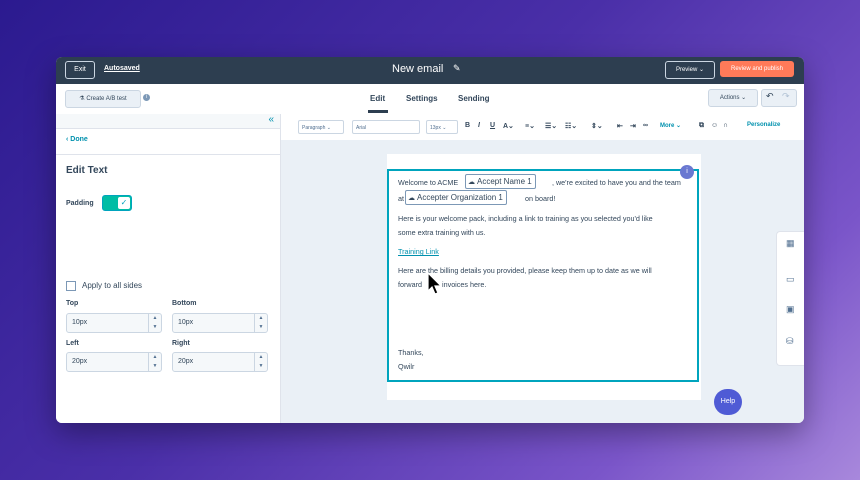 The height and width of the screenshot is (480, 860). What do you see at coordinates (411, 352) in the screenshot?
I see `email-text: Thanks,` at bounding box center [411, 352].